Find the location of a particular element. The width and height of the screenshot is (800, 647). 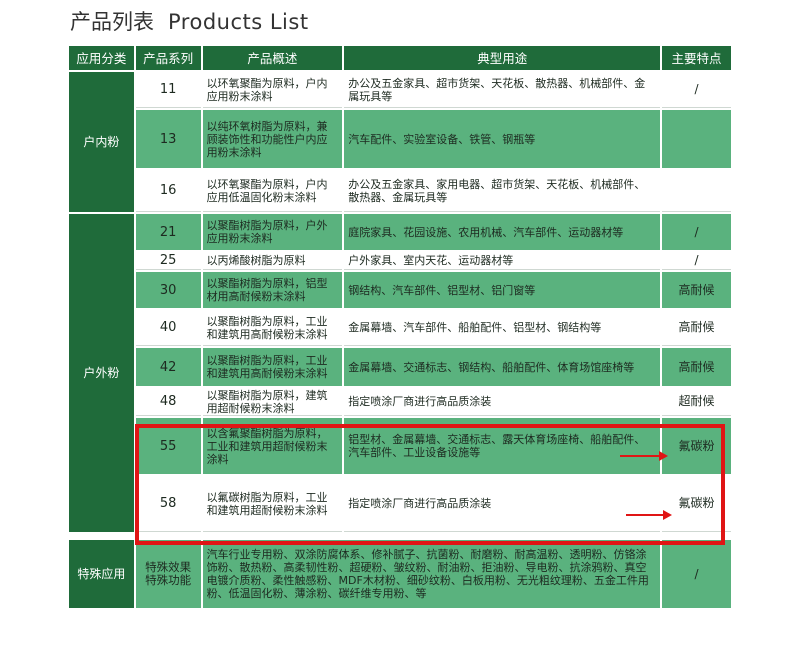

desc-cell: 以环氧聚酯为原料，户内应用粉末涂料 is located at coordinates (272, 90).